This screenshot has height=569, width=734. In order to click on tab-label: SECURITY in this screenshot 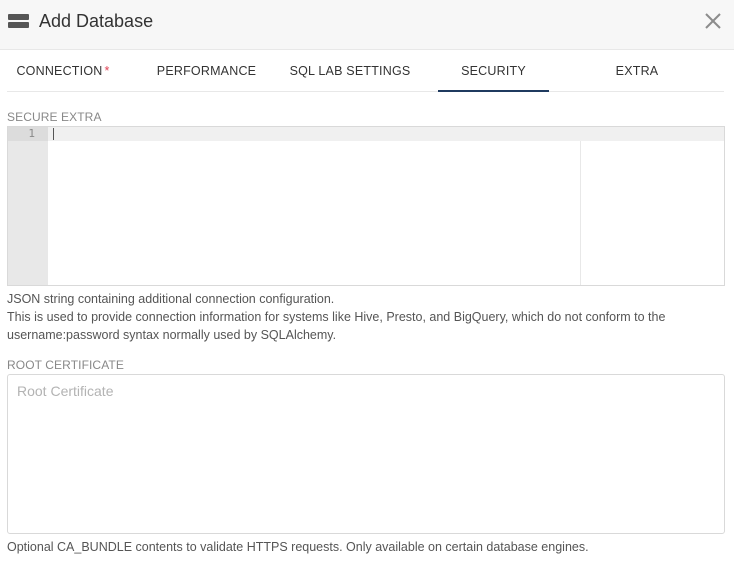, I will do `click(493, 71)`.